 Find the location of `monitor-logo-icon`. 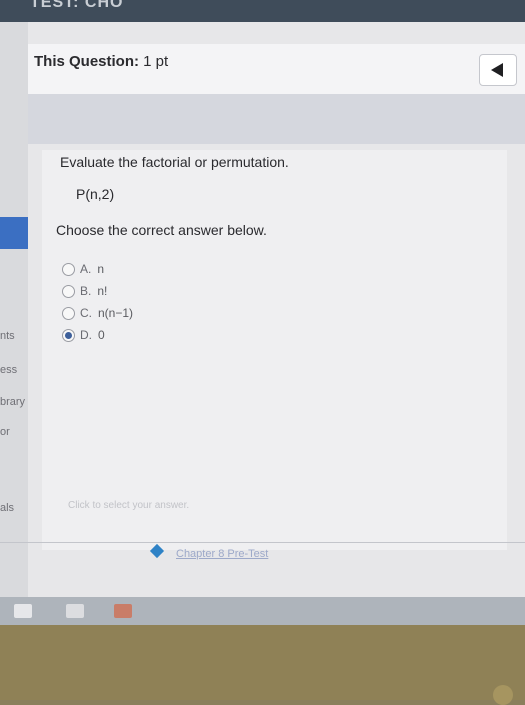

monitor-logo-icon is located at coordinates (503, 695).